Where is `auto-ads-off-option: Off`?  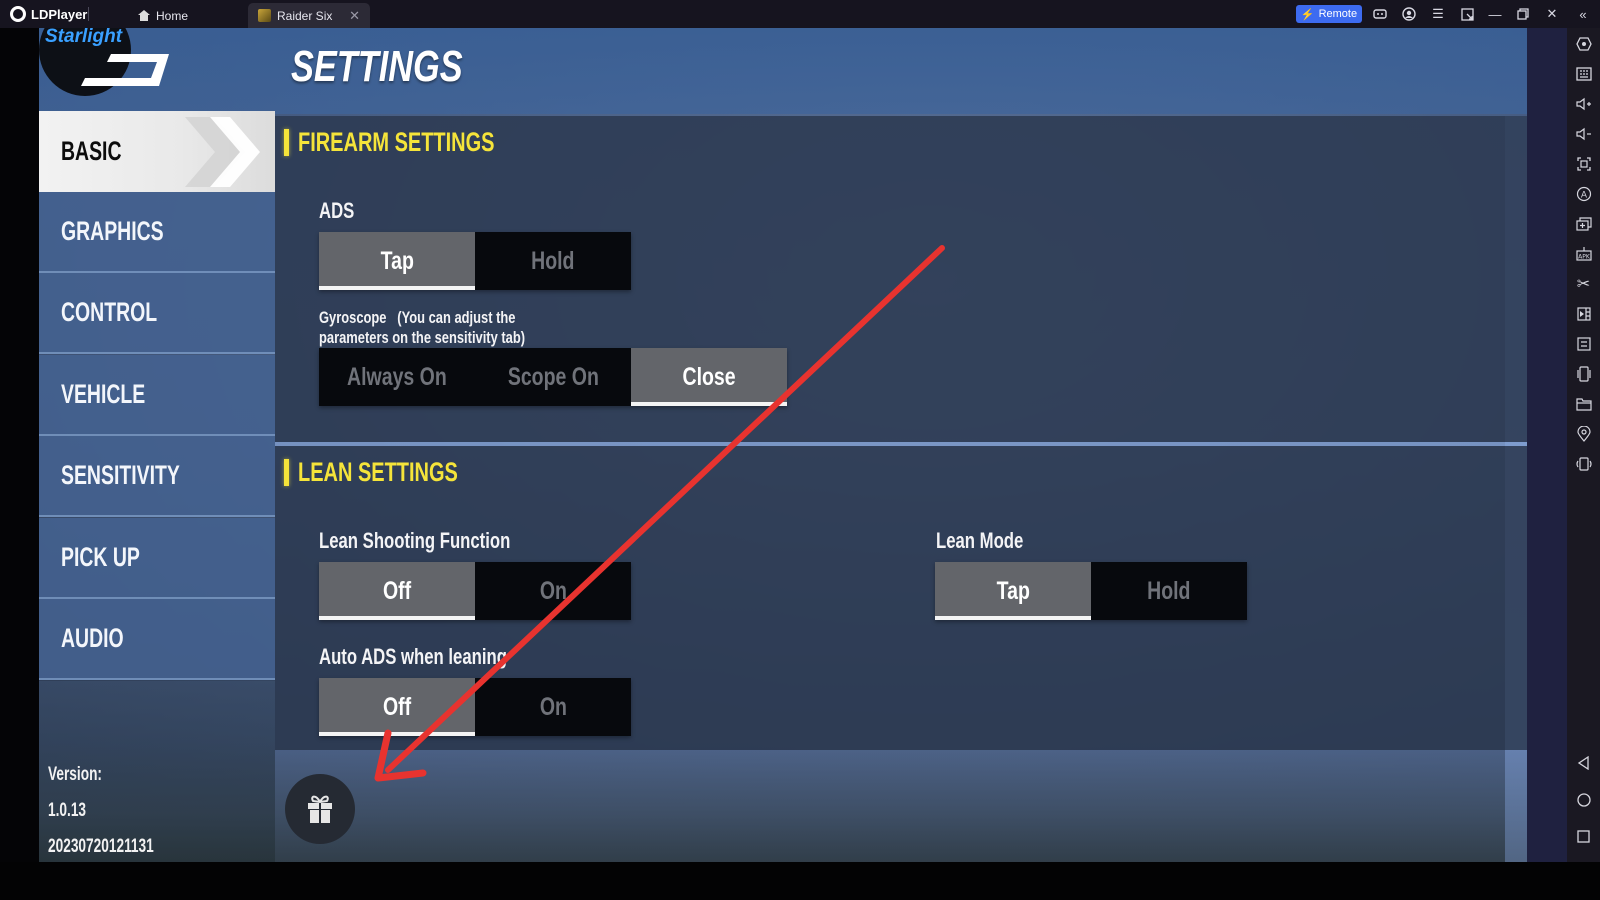 auto-ads-off-option: Off is located at coordinates (397, 707).